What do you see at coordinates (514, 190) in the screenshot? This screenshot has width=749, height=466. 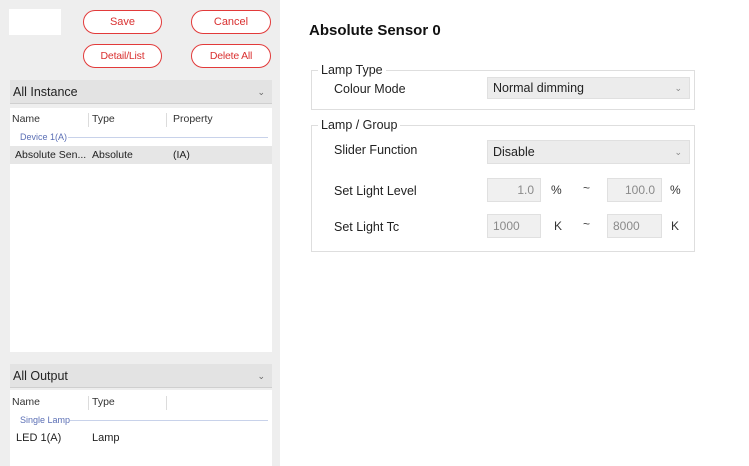 I see `light-level-min-input: 1.0` at bounding box center [514, 190].